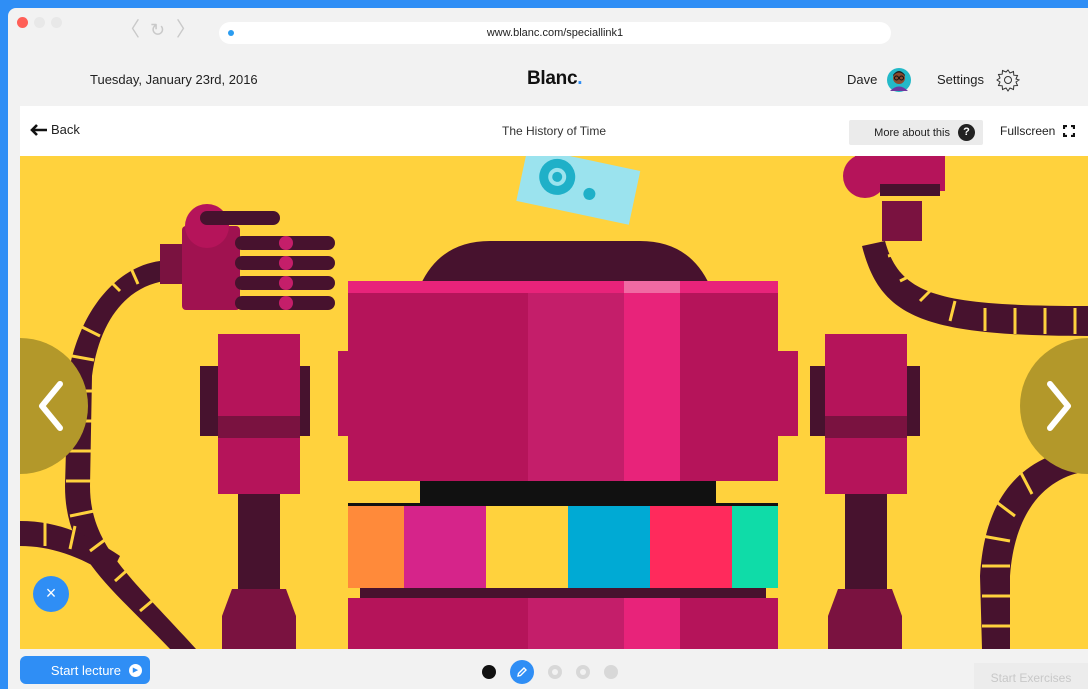 This screenshot has height=689, width=1088. I want to click on robot-head-top, so click(565, 263).